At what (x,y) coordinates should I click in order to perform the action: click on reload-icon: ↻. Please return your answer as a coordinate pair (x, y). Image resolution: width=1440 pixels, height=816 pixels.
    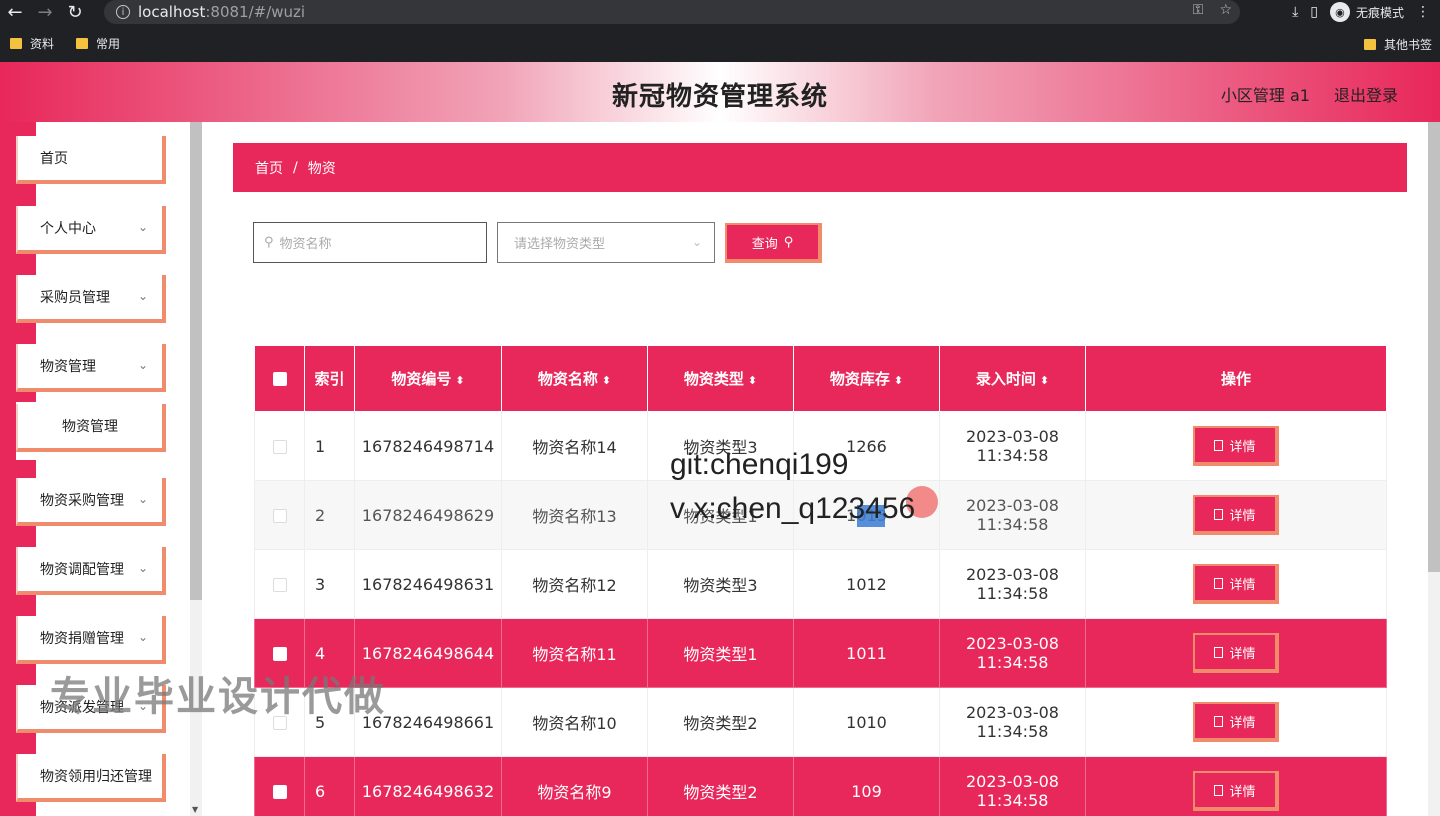
    Looking at the image, I should click on (75, 12).